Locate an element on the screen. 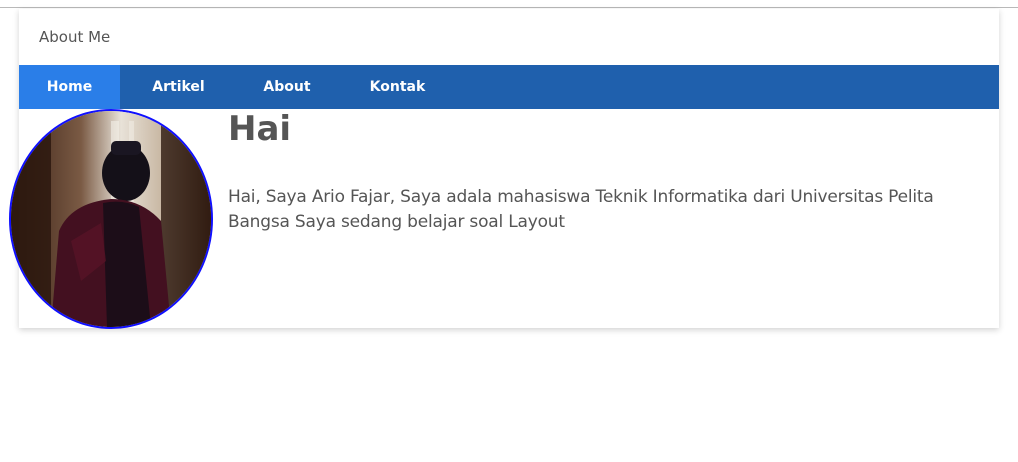 The height and width of the screenshot is (462, 1018). nav-item-kontak: Kontak is located at coordinates (397, 87).